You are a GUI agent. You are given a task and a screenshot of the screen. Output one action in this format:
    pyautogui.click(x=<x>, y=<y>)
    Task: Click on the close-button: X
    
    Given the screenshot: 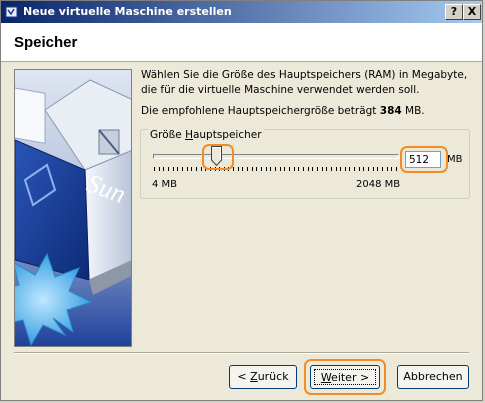 What is the action you would take?
    pyautogui.click(x=472, y=12)
    